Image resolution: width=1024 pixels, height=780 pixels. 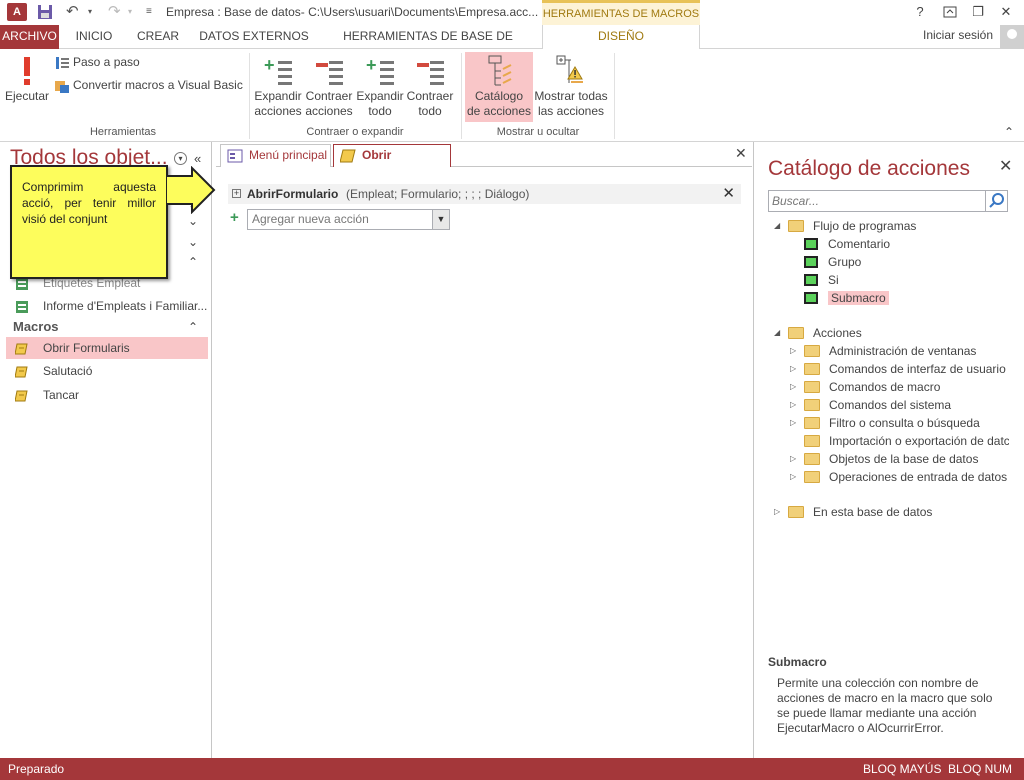 What do you see at coordinates (996, 201) in the screenshot?
I see `search-icon` at bounding box center [996, 201].